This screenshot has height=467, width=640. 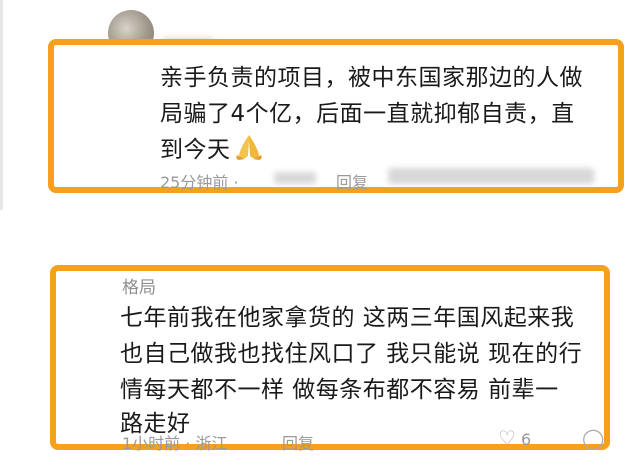 I want to click on comment-text-line: 到今天, so click(x=195, y=150).